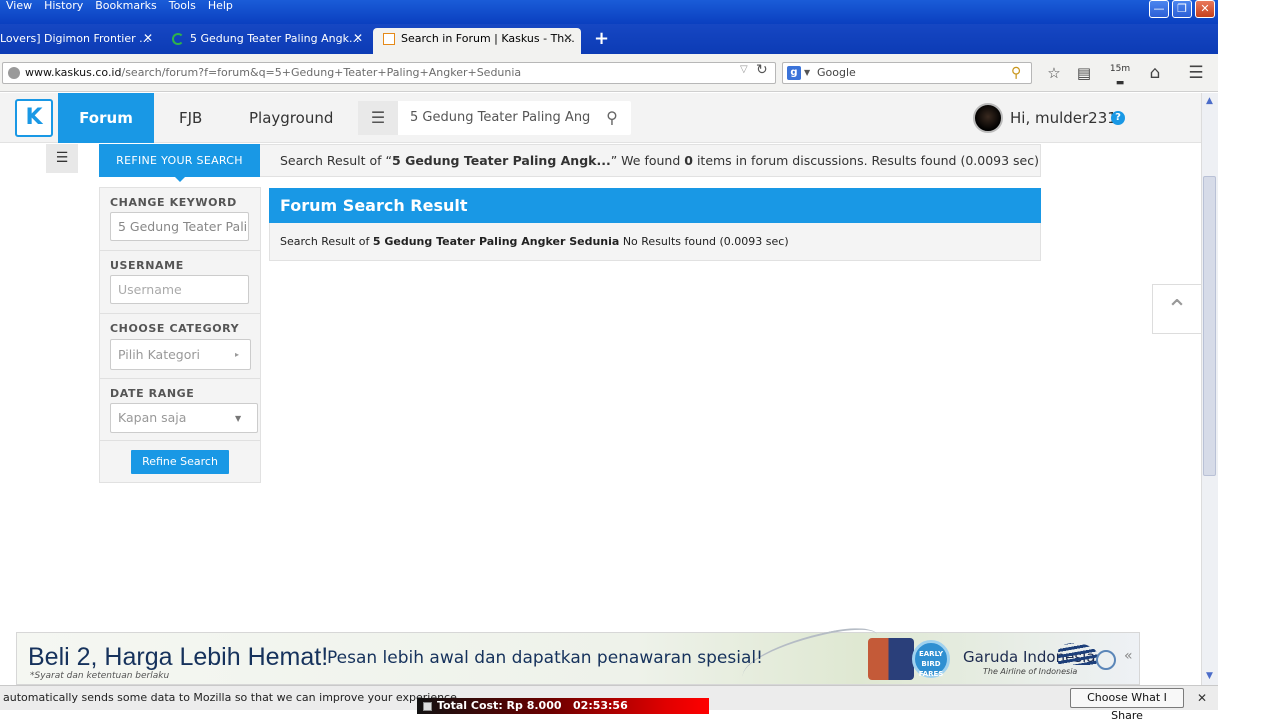 Image resolution: width=1280 pixels, height=725 pixels. Describe the element at coordinates (173, 202) in the screenshot. I see `change-keyword-label: CHANGE KEYWORD` at that location.